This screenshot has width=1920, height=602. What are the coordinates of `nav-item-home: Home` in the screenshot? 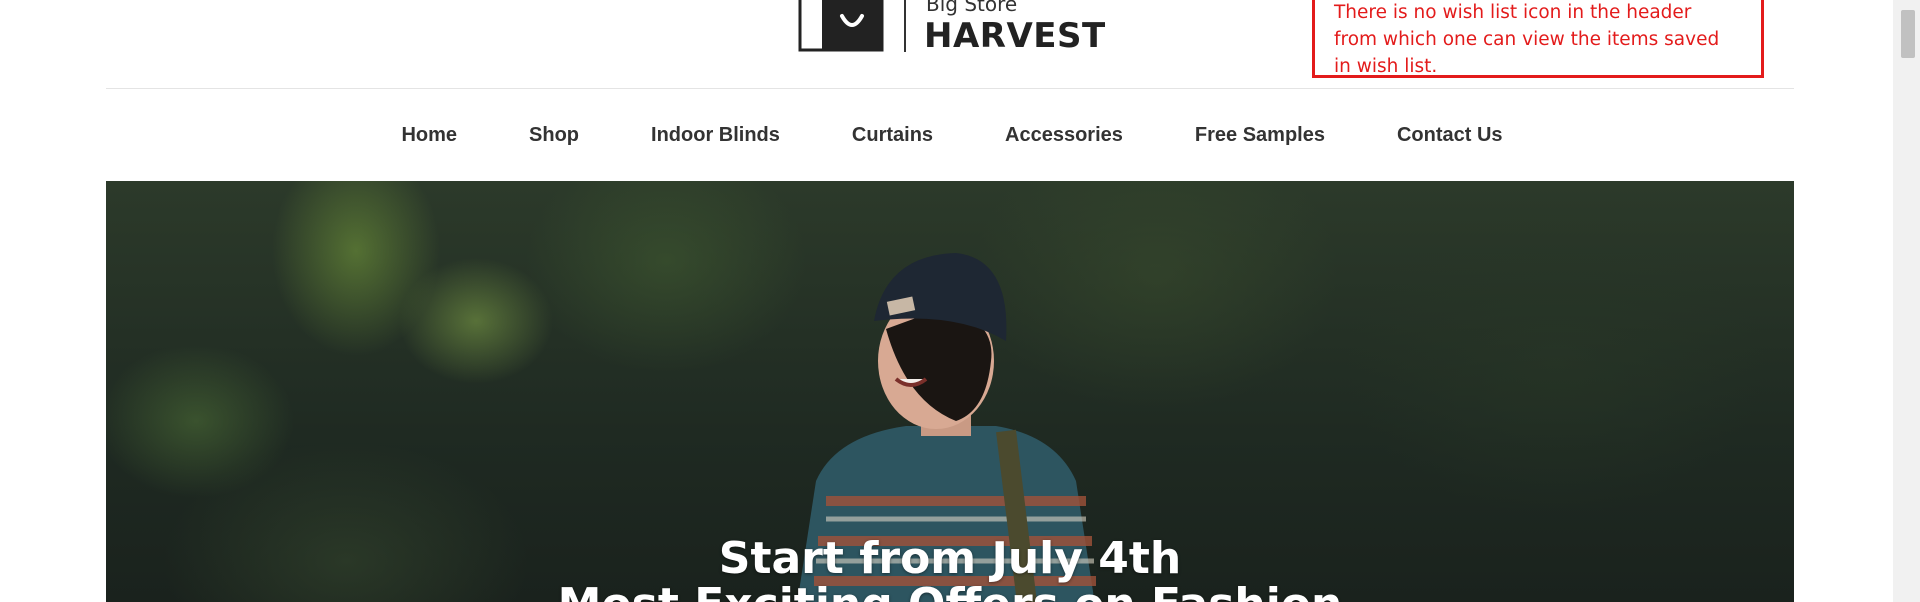 It's located at (429, 135).